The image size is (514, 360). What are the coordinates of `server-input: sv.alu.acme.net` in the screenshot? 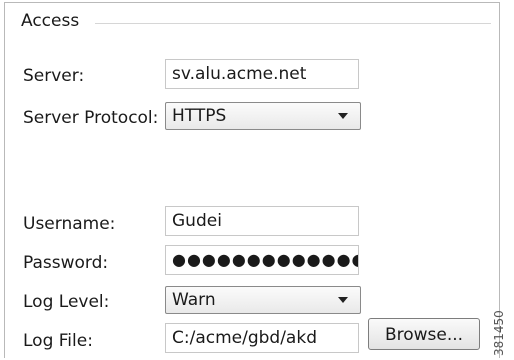 It's located at (262, 74).